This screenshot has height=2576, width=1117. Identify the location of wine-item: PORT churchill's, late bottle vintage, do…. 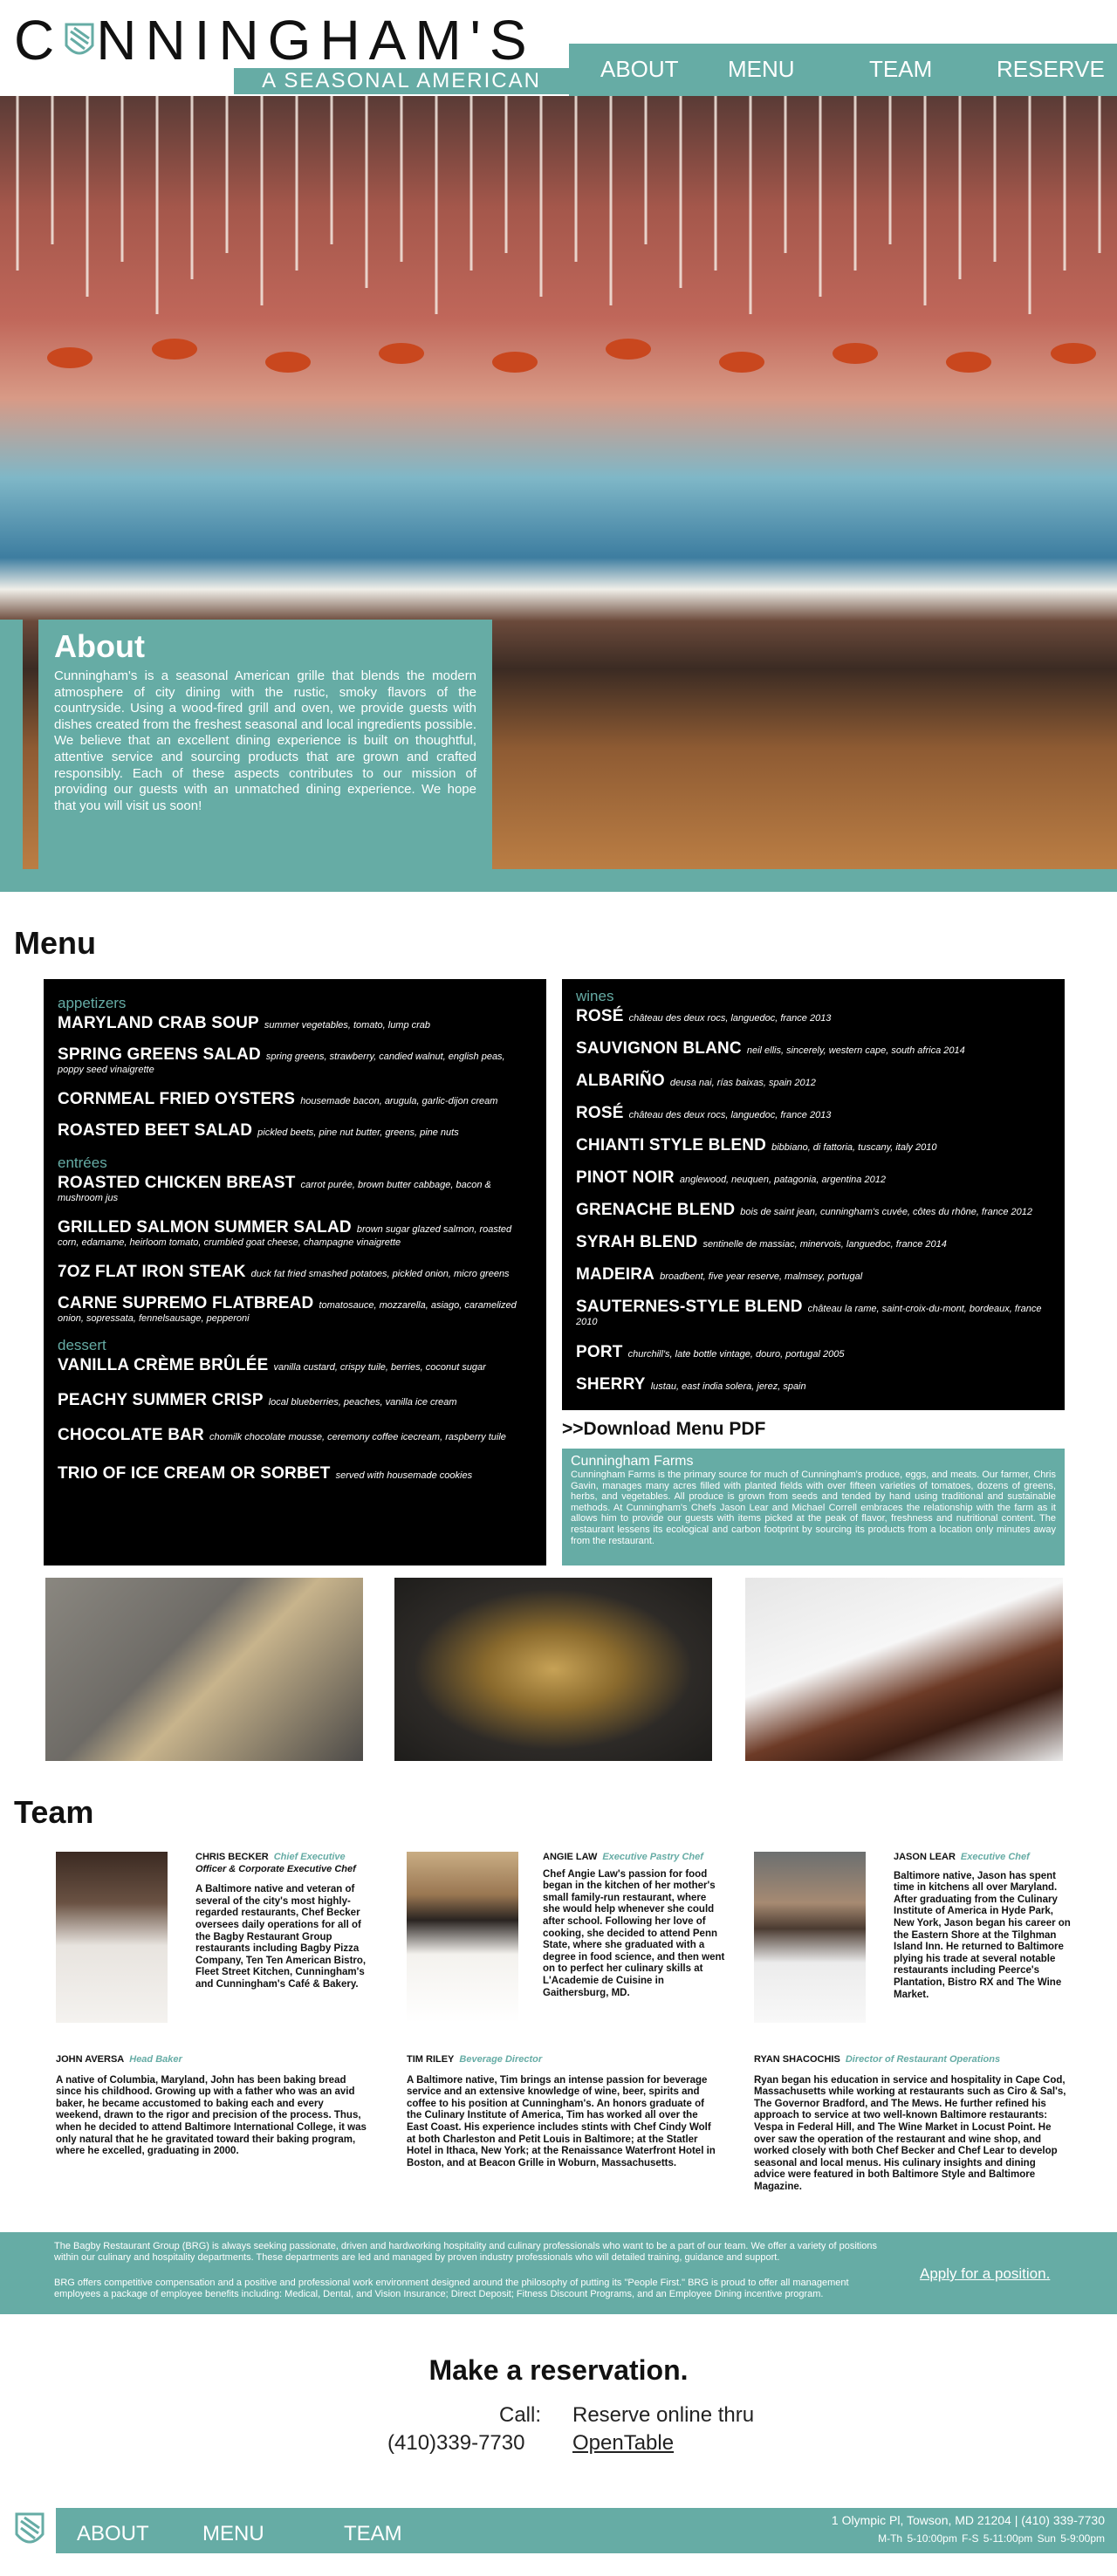
(710, 1352).